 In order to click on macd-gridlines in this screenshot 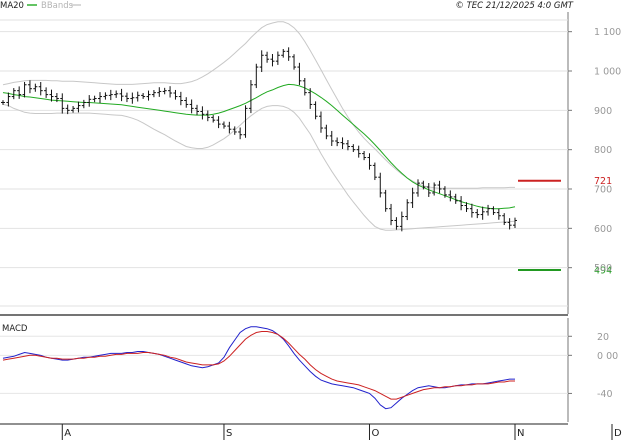, I will do `click(284, 364)`.